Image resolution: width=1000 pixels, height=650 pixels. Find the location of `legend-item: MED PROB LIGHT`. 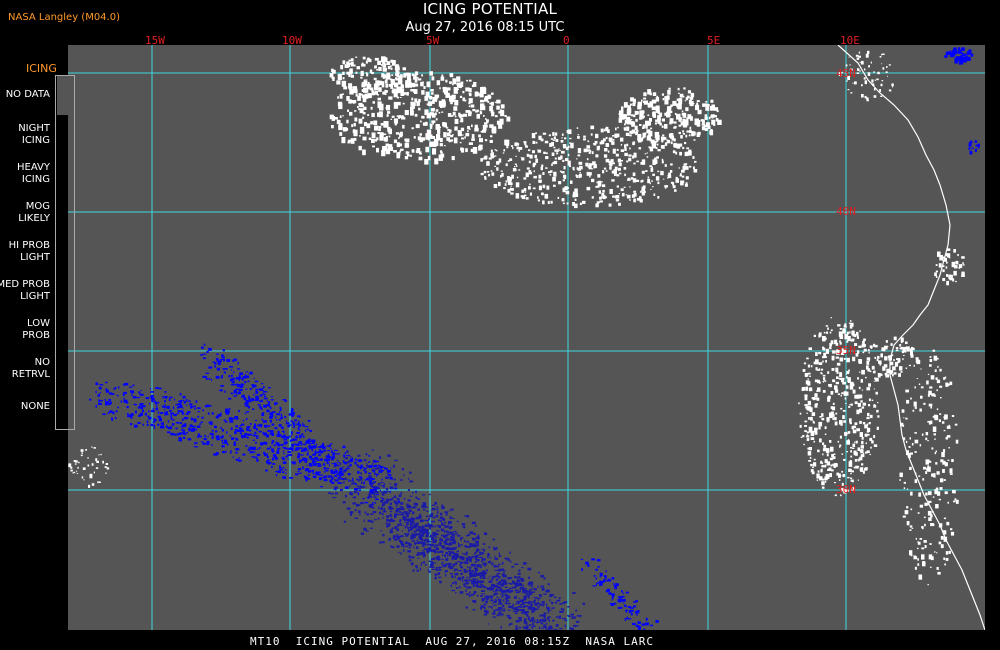

legend-item: MED PROB LIGHT is located at coordinates (28, 290).